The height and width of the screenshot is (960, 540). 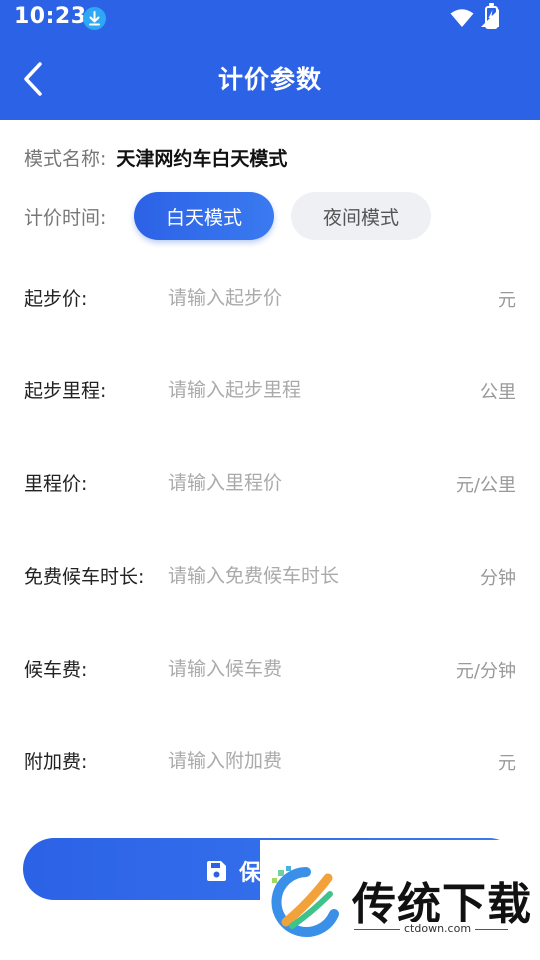 What do you see at coordinates (462, 18) in the screenshot?
I see `wifi-icon` at bounding box center [462, 18].